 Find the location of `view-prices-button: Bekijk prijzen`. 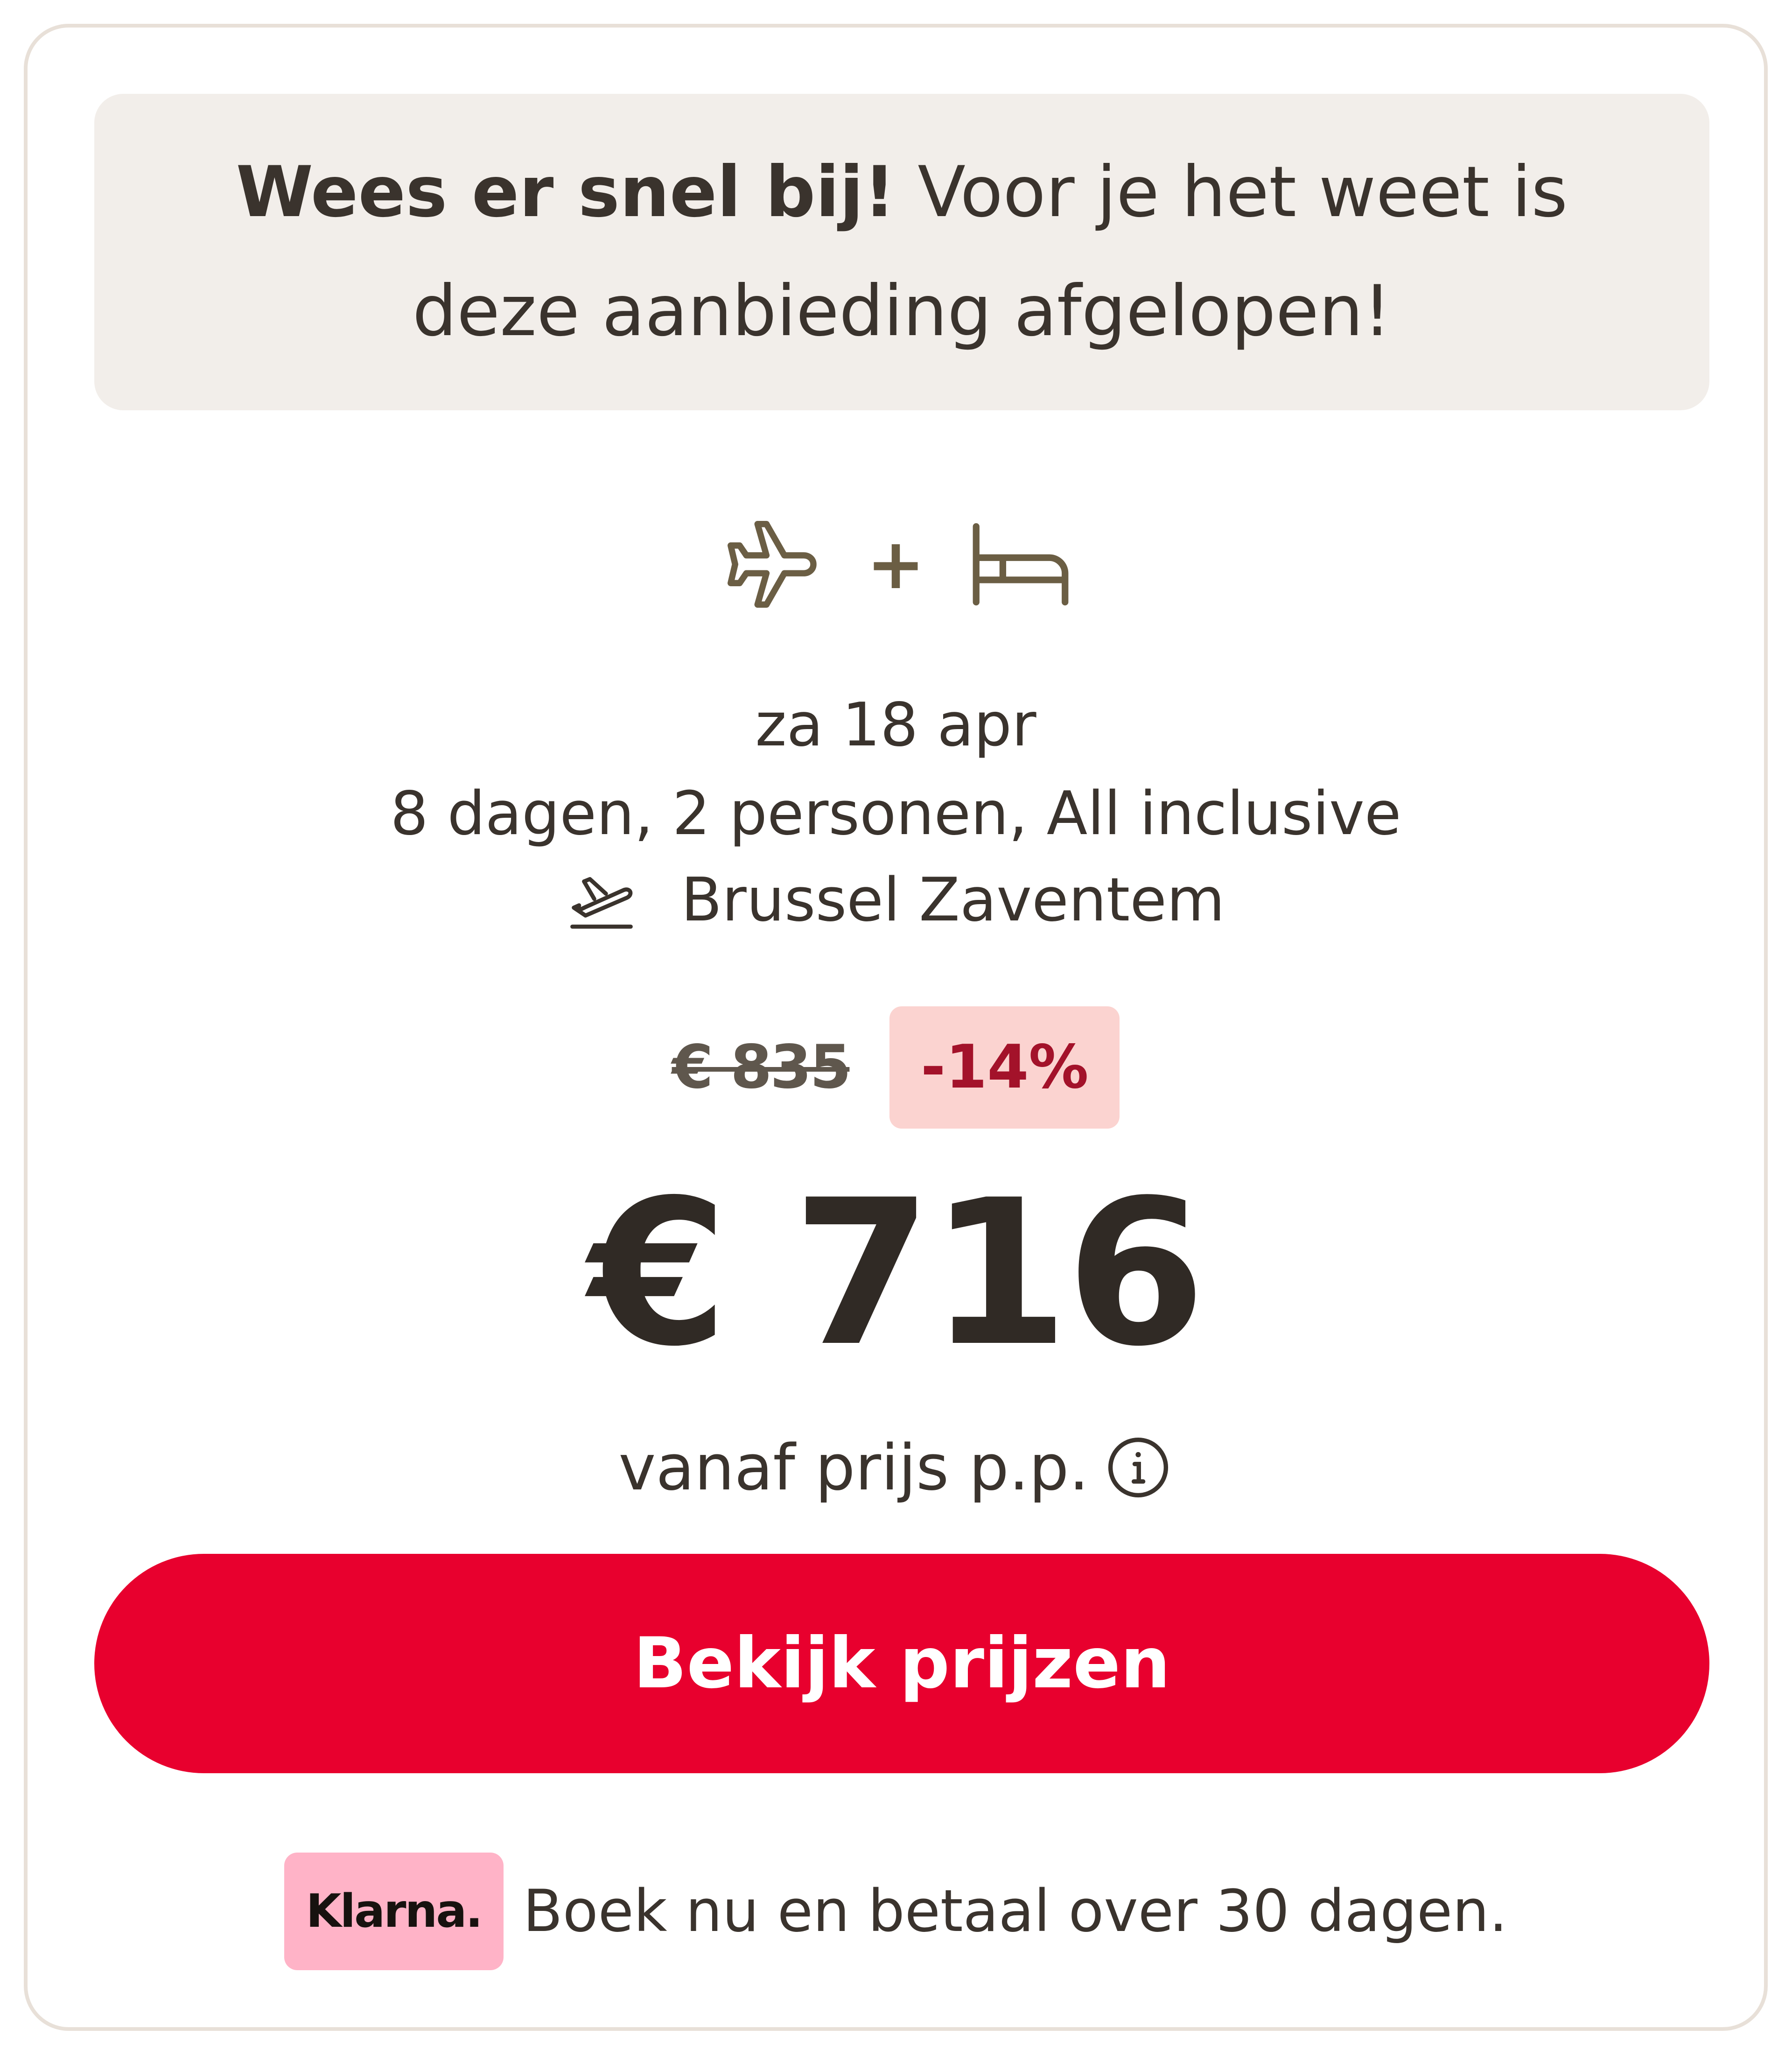

view-prices-button: Bekijk prijzen is located at coordinates (901, 1664).